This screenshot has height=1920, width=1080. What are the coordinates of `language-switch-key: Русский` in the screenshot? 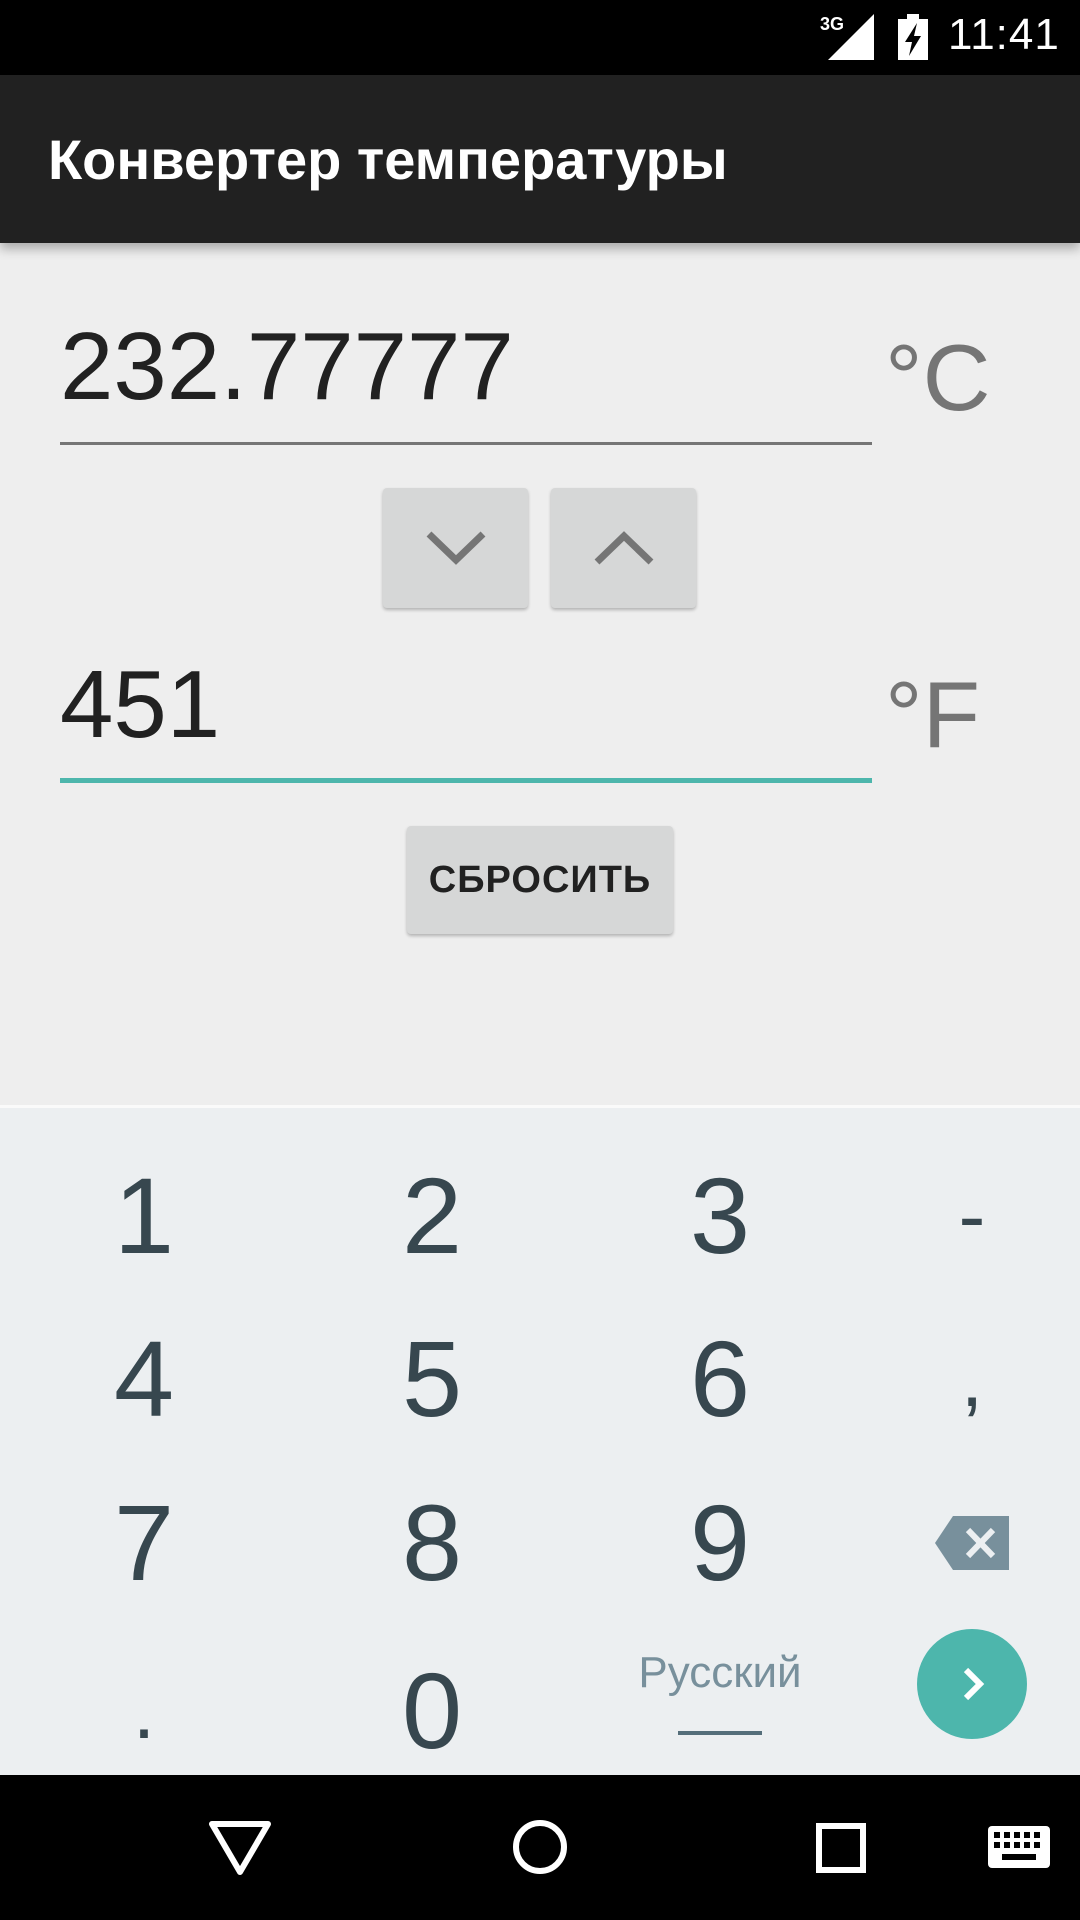 It's located at (720, 1708).